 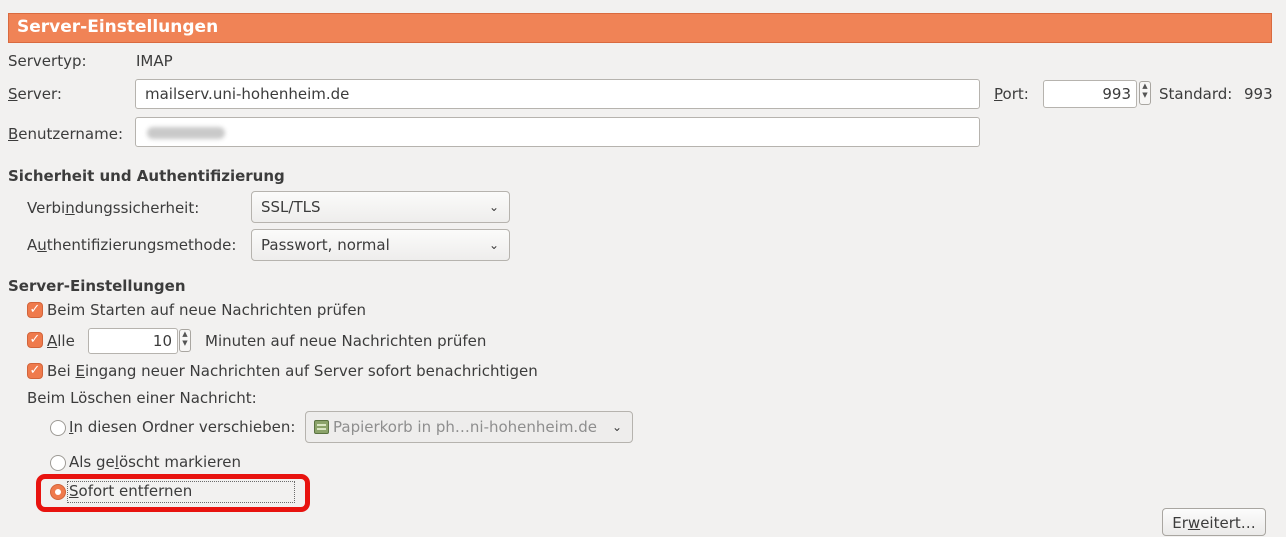 I want to click on auth-method-select: Passwort, normal ⌄, so click(x=380, y=245).